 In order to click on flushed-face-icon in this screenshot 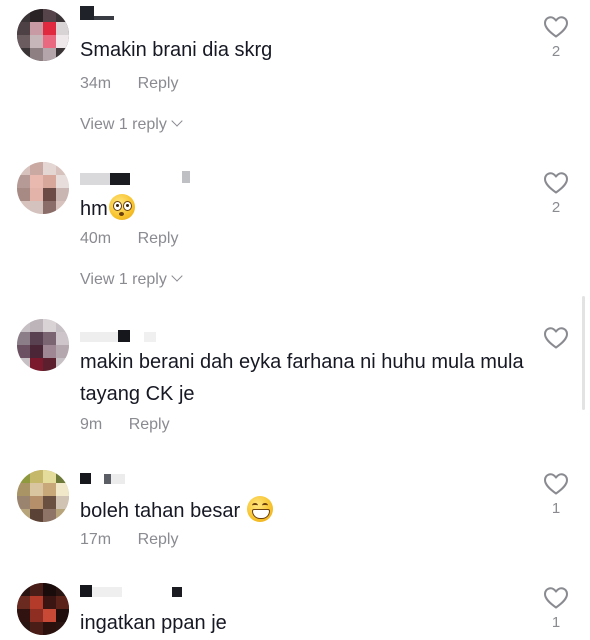, I will do `click(121, 207)`.